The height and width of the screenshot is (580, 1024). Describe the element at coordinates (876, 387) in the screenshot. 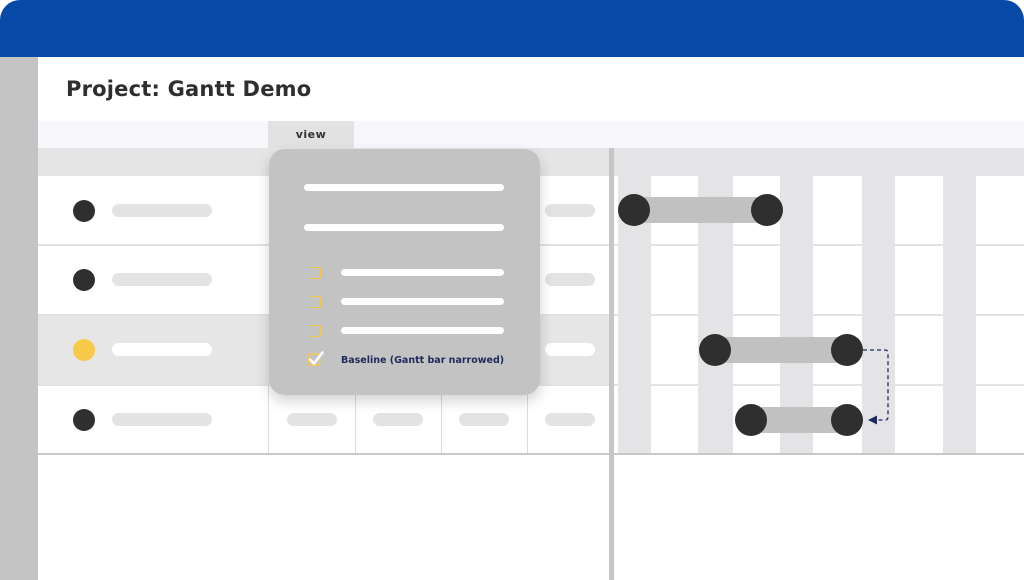

I see `dependency-arrow-icon` at that location.